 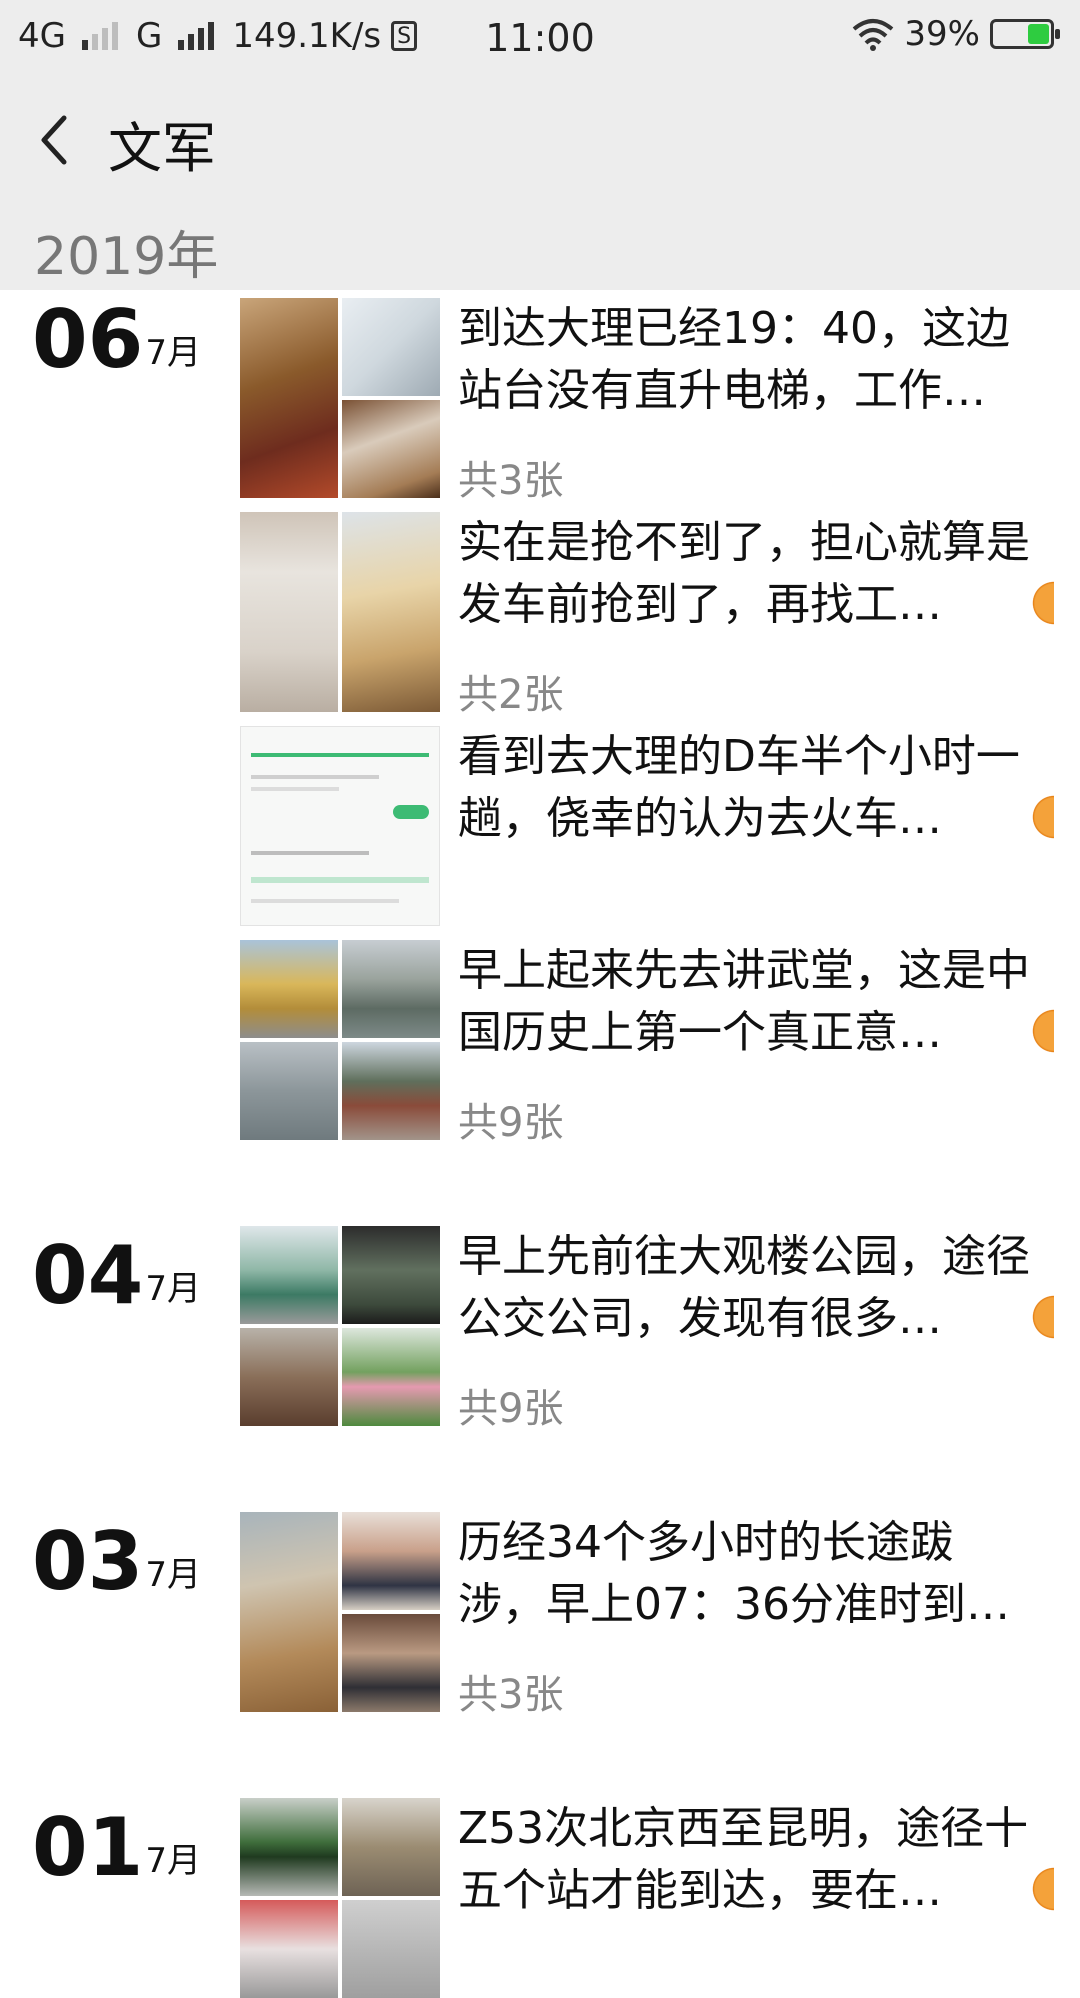 What do you see at coordinates (540, 138) in the screenshot?
I see `title-bar: 文军` at bounding box center [540, 138].